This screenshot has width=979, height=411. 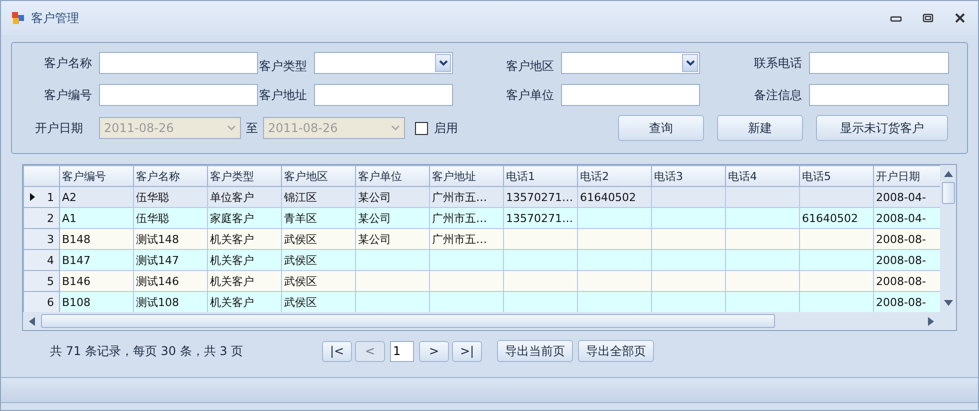 I want to click on export-button: 导出当前页, so click(x=535, y=351).